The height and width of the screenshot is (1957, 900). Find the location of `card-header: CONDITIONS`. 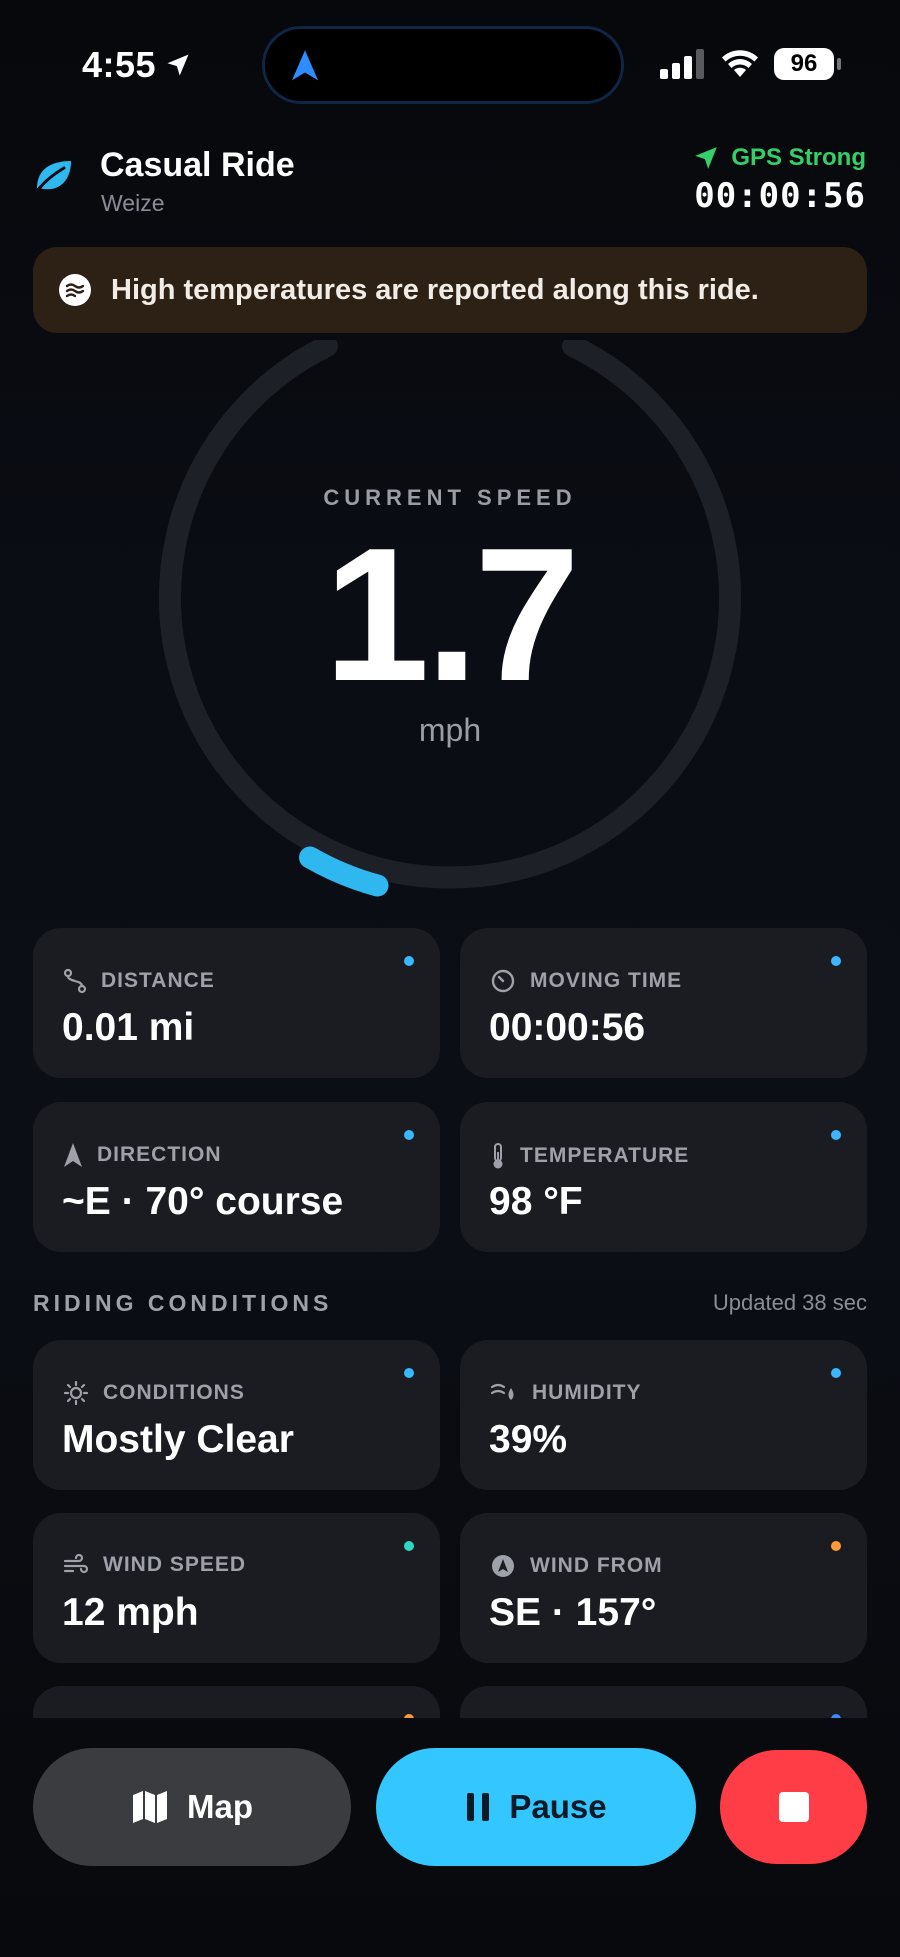

card-header: CONDITIONS is located at coordinates (154, 1393).